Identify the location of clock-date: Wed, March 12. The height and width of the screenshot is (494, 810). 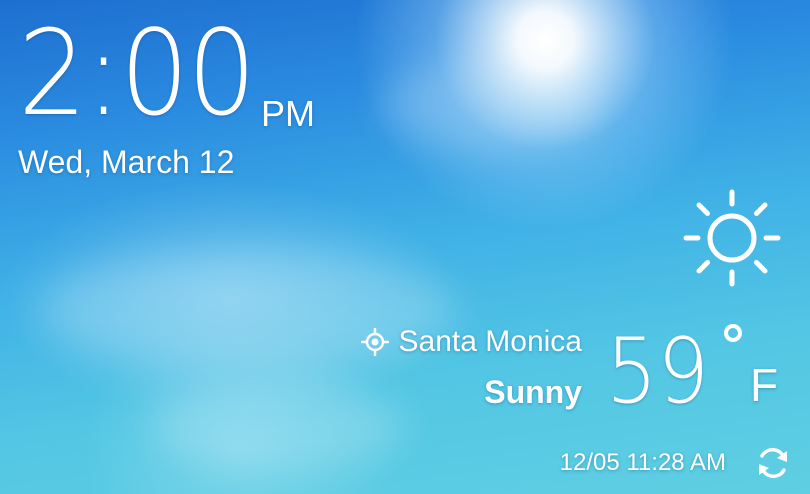
(126, 162).